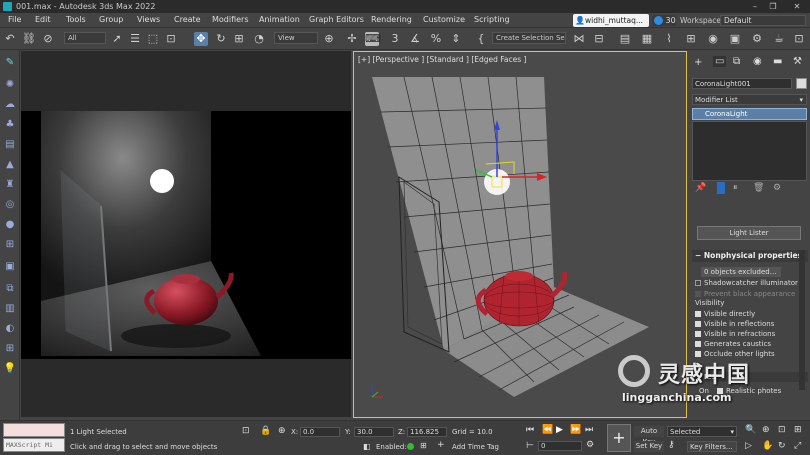 The image size is (810, 455). What do you see at coordinates (10, 125) in the screenshot?
I see `tree-icon: ♣` at bounding box center [10, 125].